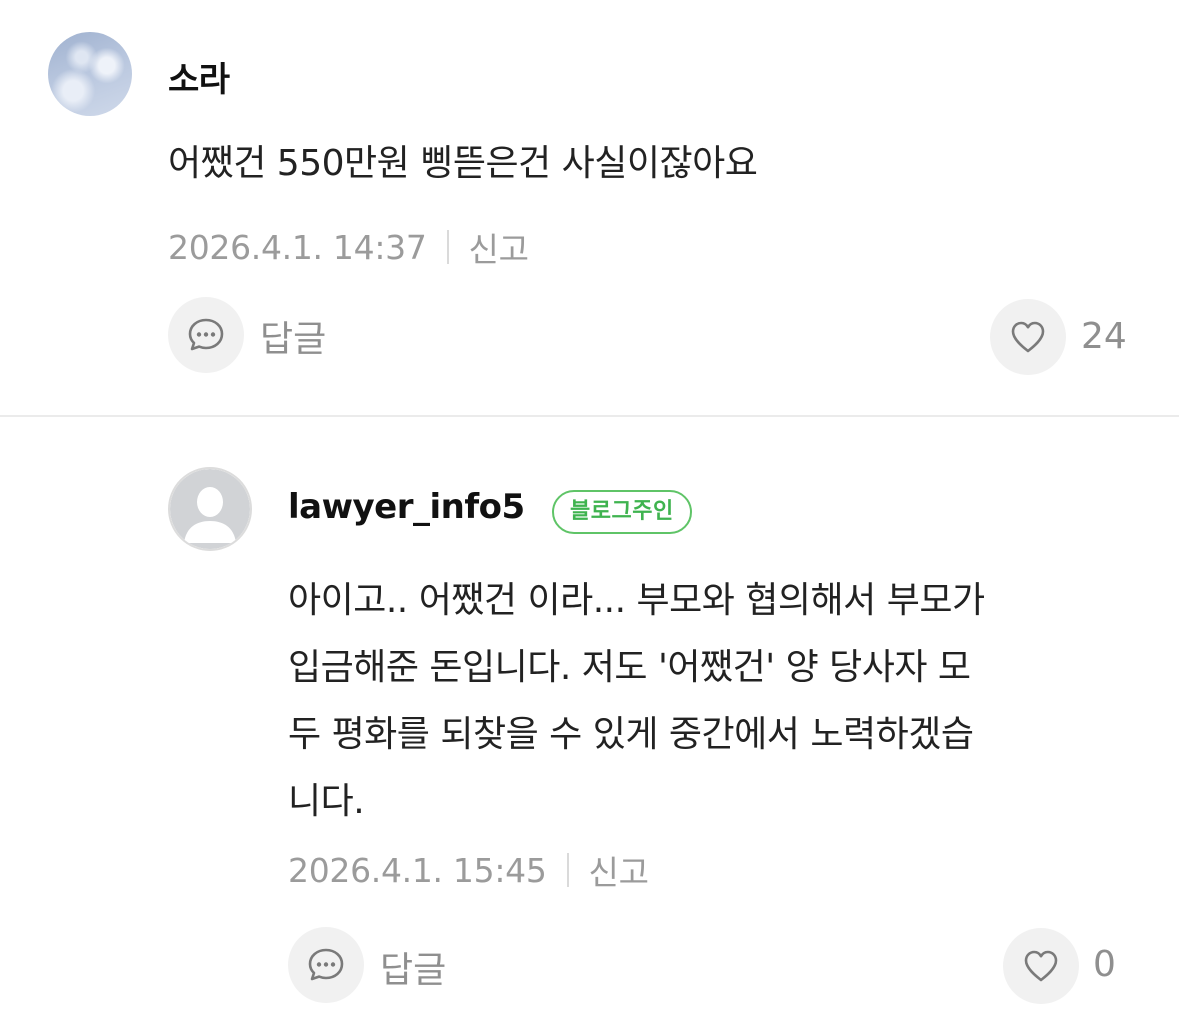 The height and width of the screenshot is (1019, 1179). What do you see at coordinates (417, 870) in the screenshot?
I see `comment-timestamp: 2026.4.1. 15:45` at bounding box center [417, 870].